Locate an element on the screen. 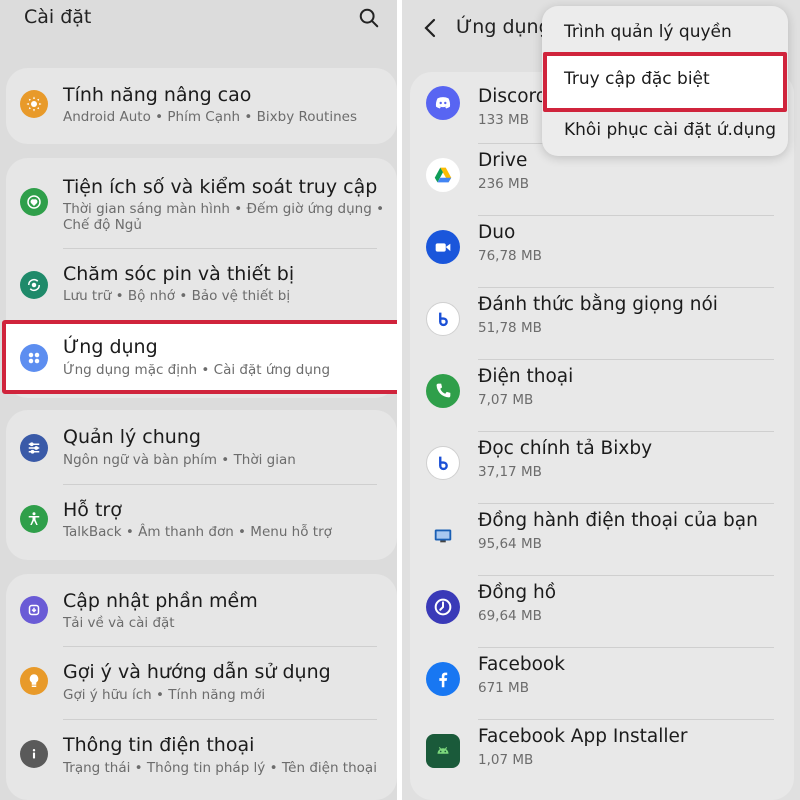 The width and height of the screenshot is (800, 800). refresh-circle-icon is located at coordinates (34, 285).